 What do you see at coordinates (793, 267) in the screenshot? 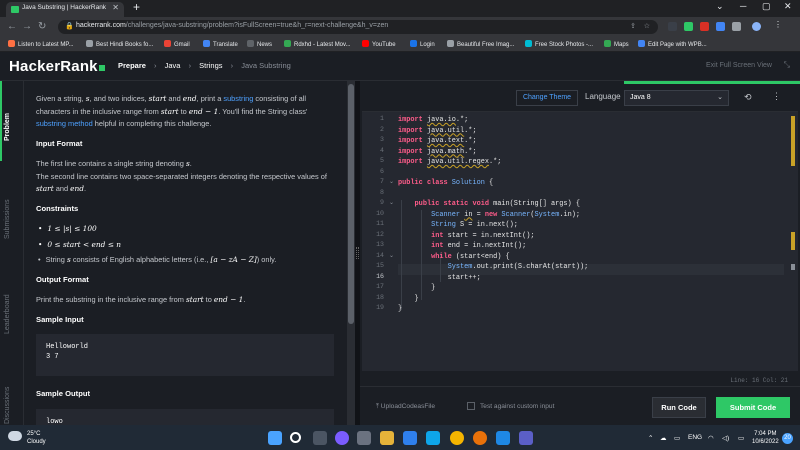
I see `minimap-marker` at bounding box center [793, 267].